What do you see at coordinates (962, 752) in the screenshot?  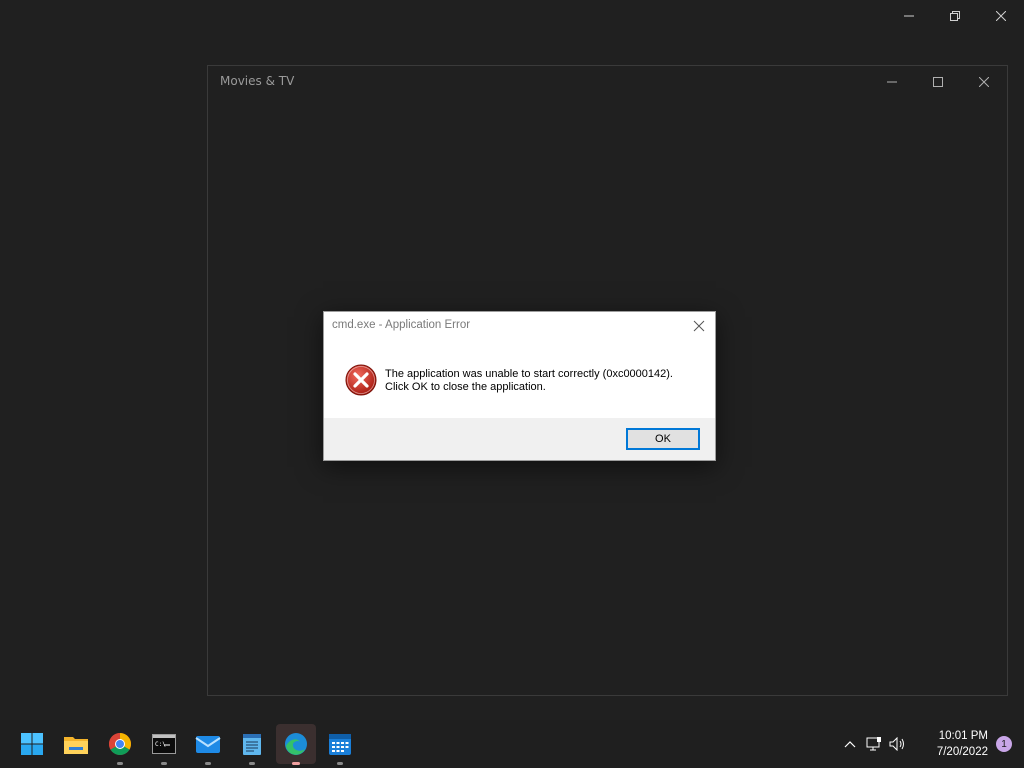 I see `clock-date: 7/20/2022` at bounding box center [962, 752].